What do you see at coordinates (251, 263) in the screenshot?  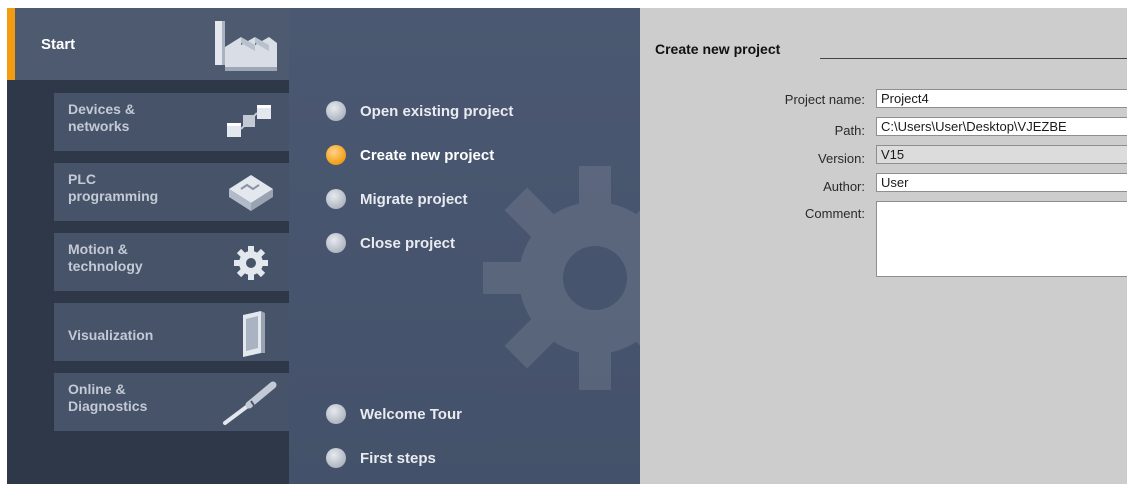 I see `motion-gear-icon` at bounding box center [251, 263].